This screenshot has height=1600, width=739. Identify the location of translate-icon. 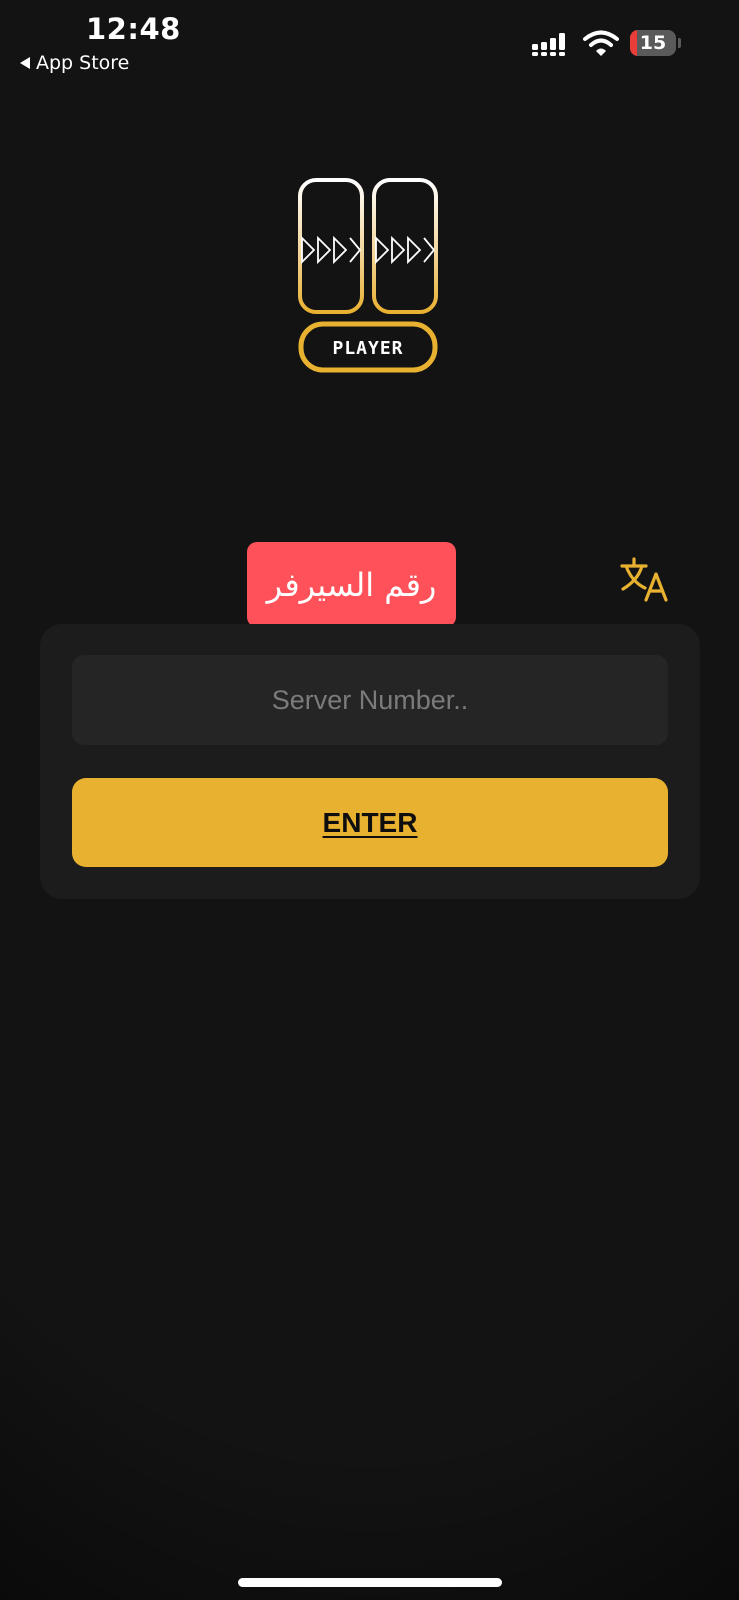
(644, 579).